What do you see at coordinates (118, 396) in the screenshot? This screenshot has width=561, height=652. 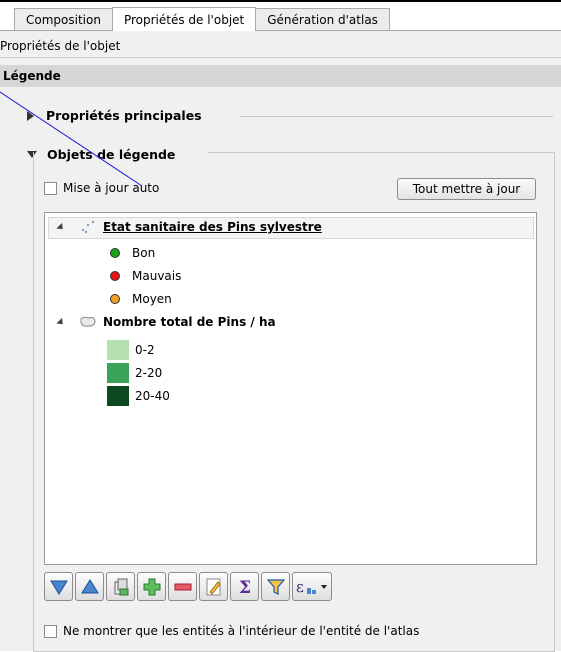 I see `dark-green-swatch-icon` at bounding box center [118, 396].